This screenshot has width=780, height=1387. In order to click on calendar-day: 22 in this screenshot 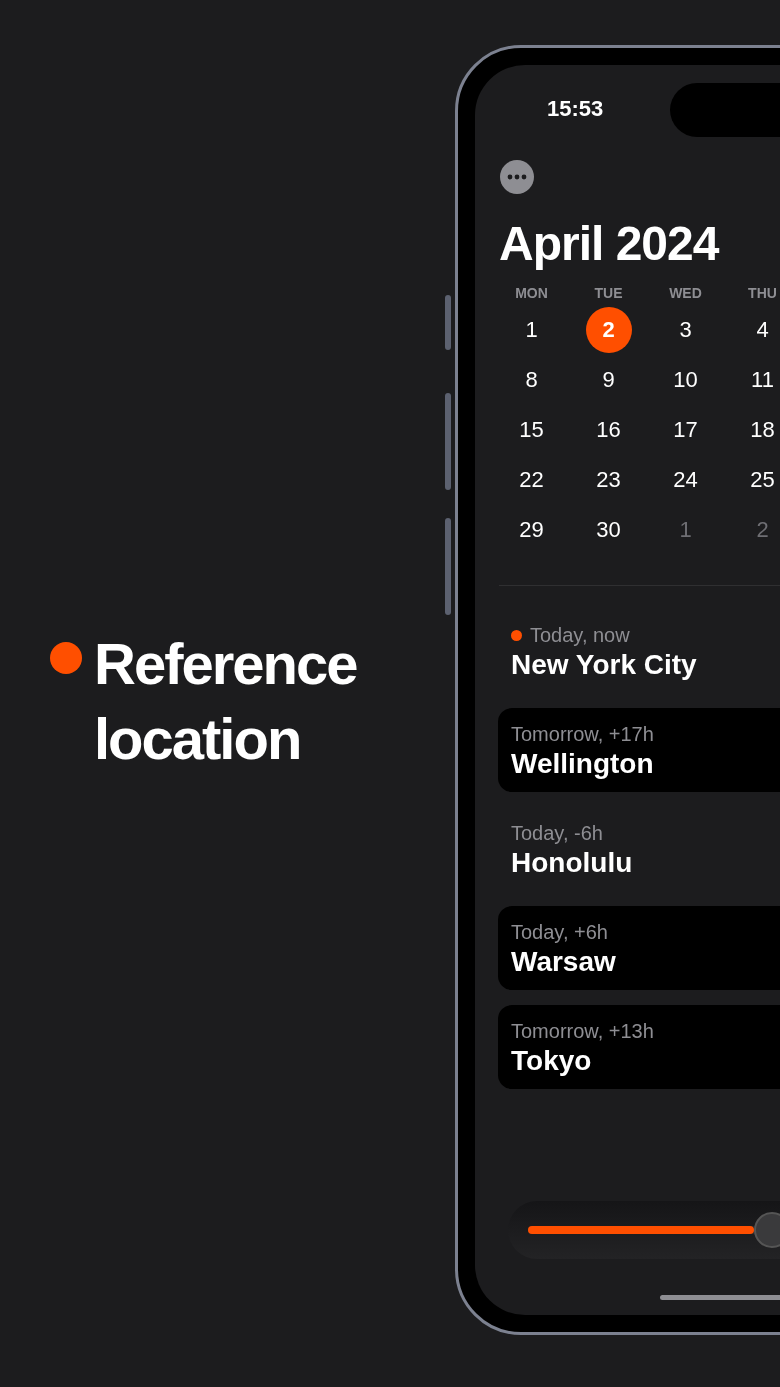, I will do `click(531, 480)`.